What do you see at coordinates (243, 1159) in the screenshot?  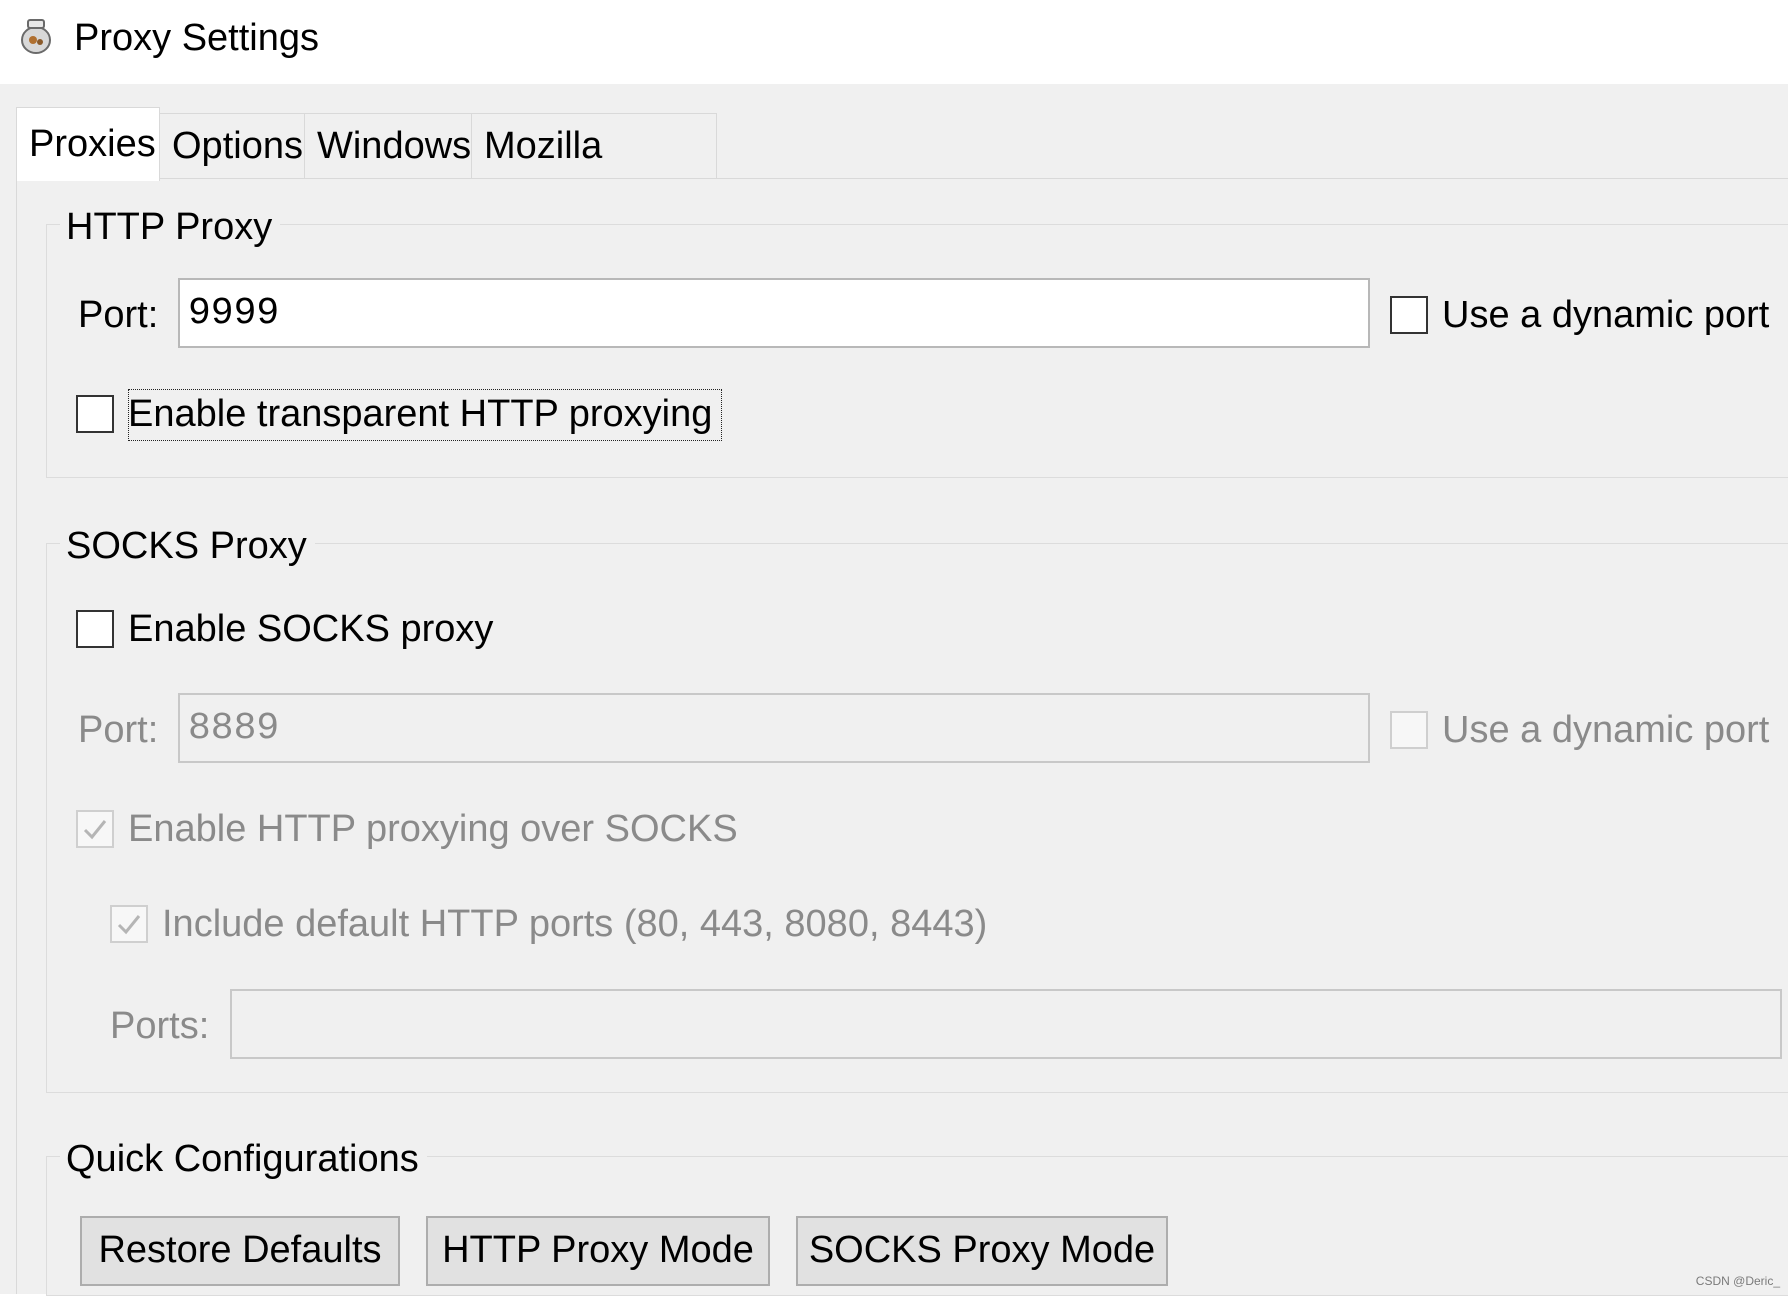 I see `quick-config-group-label: Quick Configurations` at bounding box center [243, 1159].